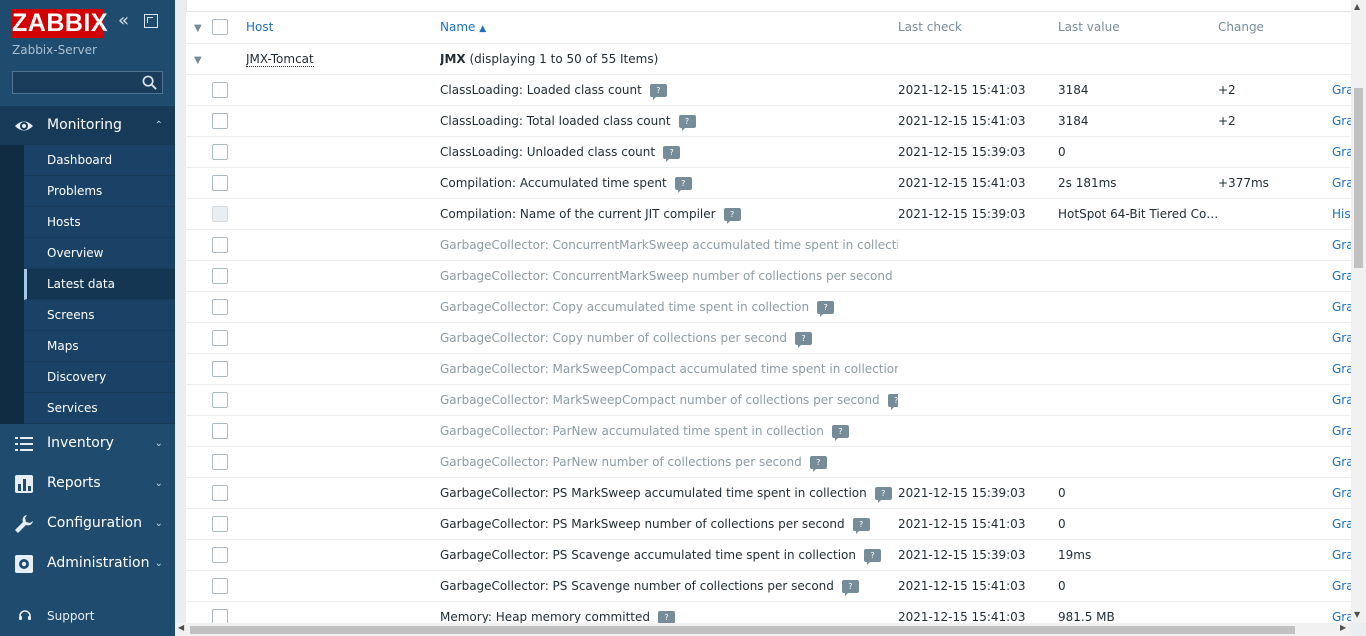 This screenshot has height=636, width=1366. Describe the element at coordinates (127, 21) in the screenshot. I see `collapse-sidebar-icon: «` at that location.